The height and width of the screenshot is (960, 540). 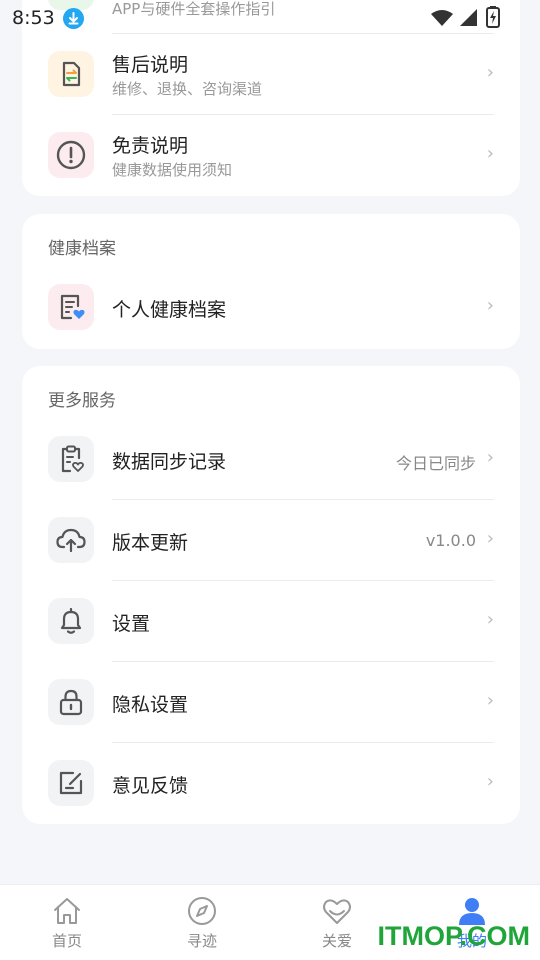 What do you see at coordinates (202, 911) in the screenshot?
I see `compass-icon` at bounding box center [202, 911].